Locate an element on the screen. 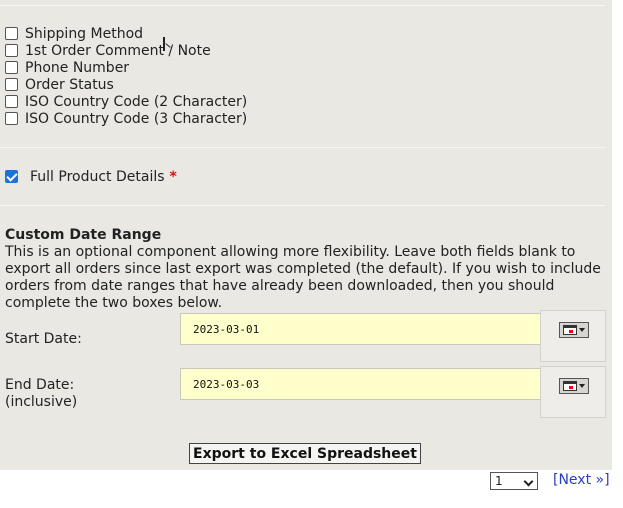  end-date-picker is located at coordinates (573, 392).